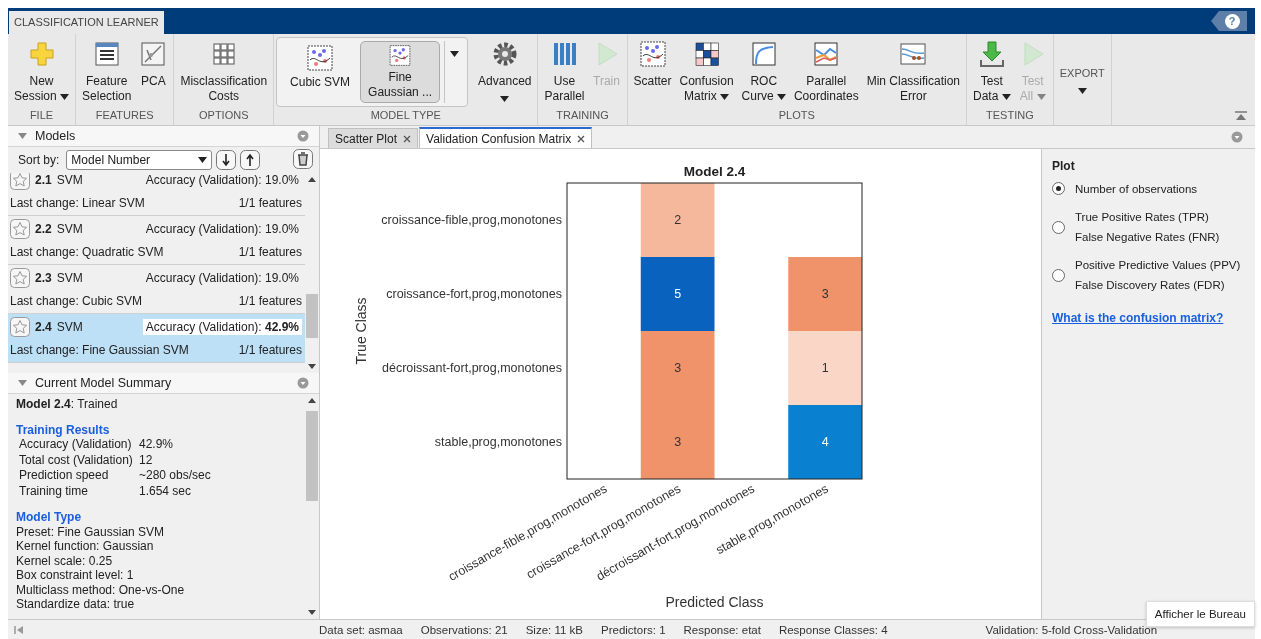 The width and height of the screenshot is (1261, 639). What do you see at coordinates (104, 383) in the screenshot?
I see `panel-title: Current Model Summary` at bounding box center [104, 383].